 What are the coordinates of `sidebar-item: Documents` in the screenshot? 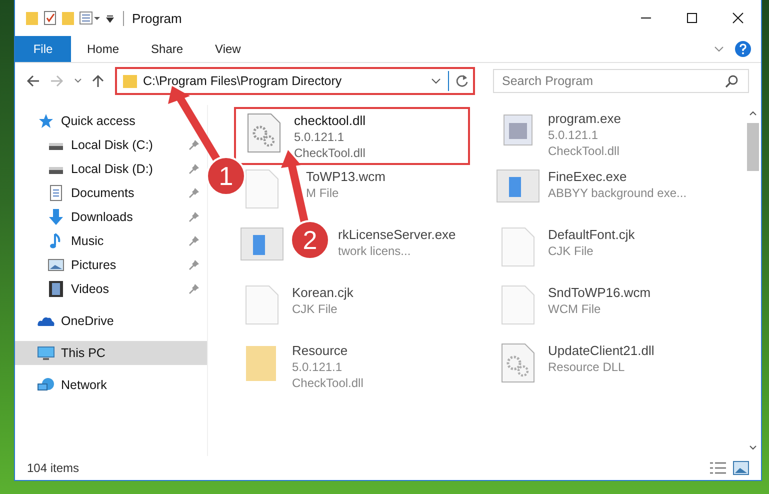 It's located at (111, 193).